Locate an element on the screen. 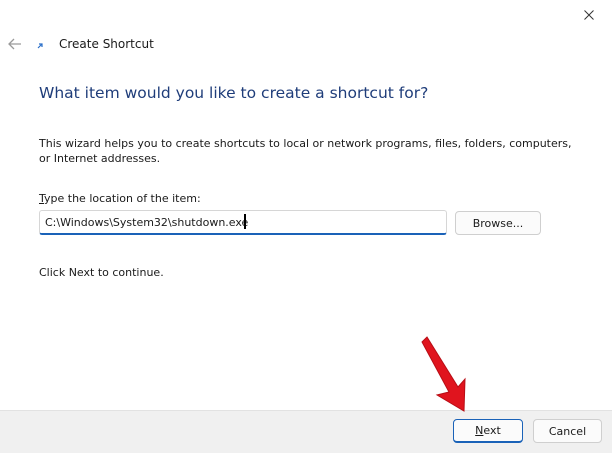 This screenshot has height=453, width=612. location-label: Type the location of the item: is located at coordinates (120, 198).